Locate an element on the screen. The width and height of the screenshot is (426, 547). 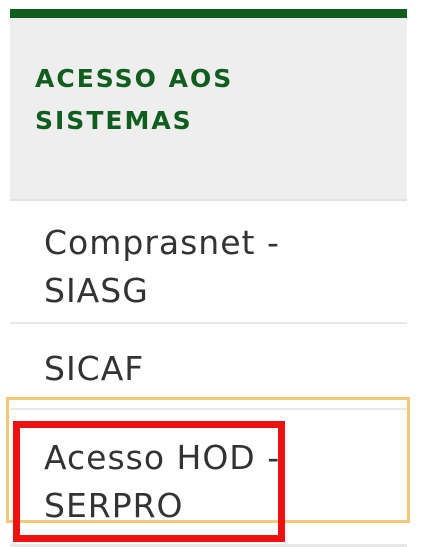
menu-section-title: ACESSO AOS SISTEMAS is located at coordinates (134, 99).